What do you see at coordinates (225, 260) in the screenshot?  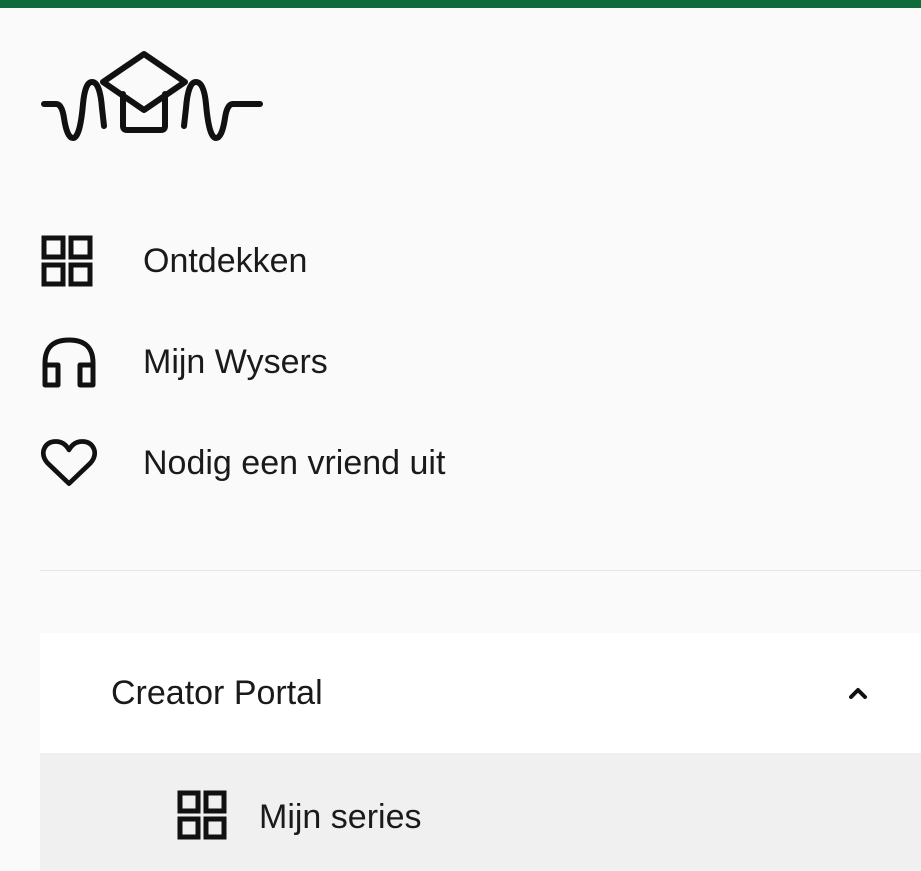 I see `nav-item-label: Ontdekken` at bounding box center [225, 260].